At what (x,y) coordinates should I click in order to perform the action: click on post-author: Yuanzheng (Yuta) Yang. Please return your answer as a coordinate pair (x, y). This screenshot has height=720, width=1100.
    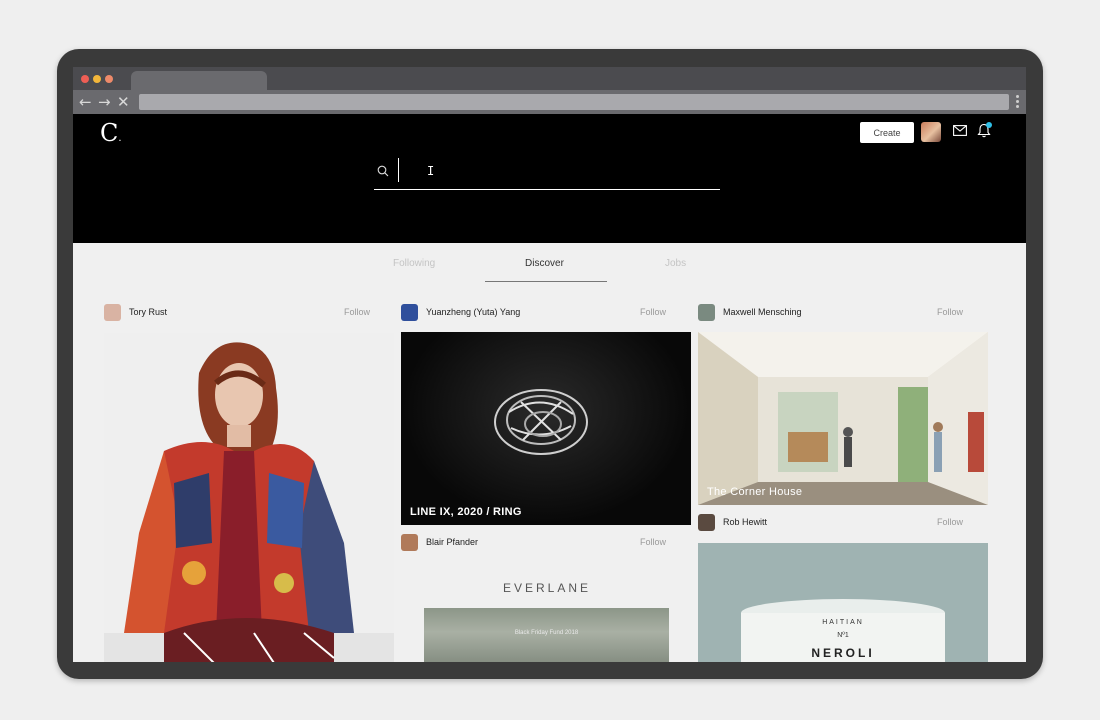
    Looking at the image, I should click on (473, 312).